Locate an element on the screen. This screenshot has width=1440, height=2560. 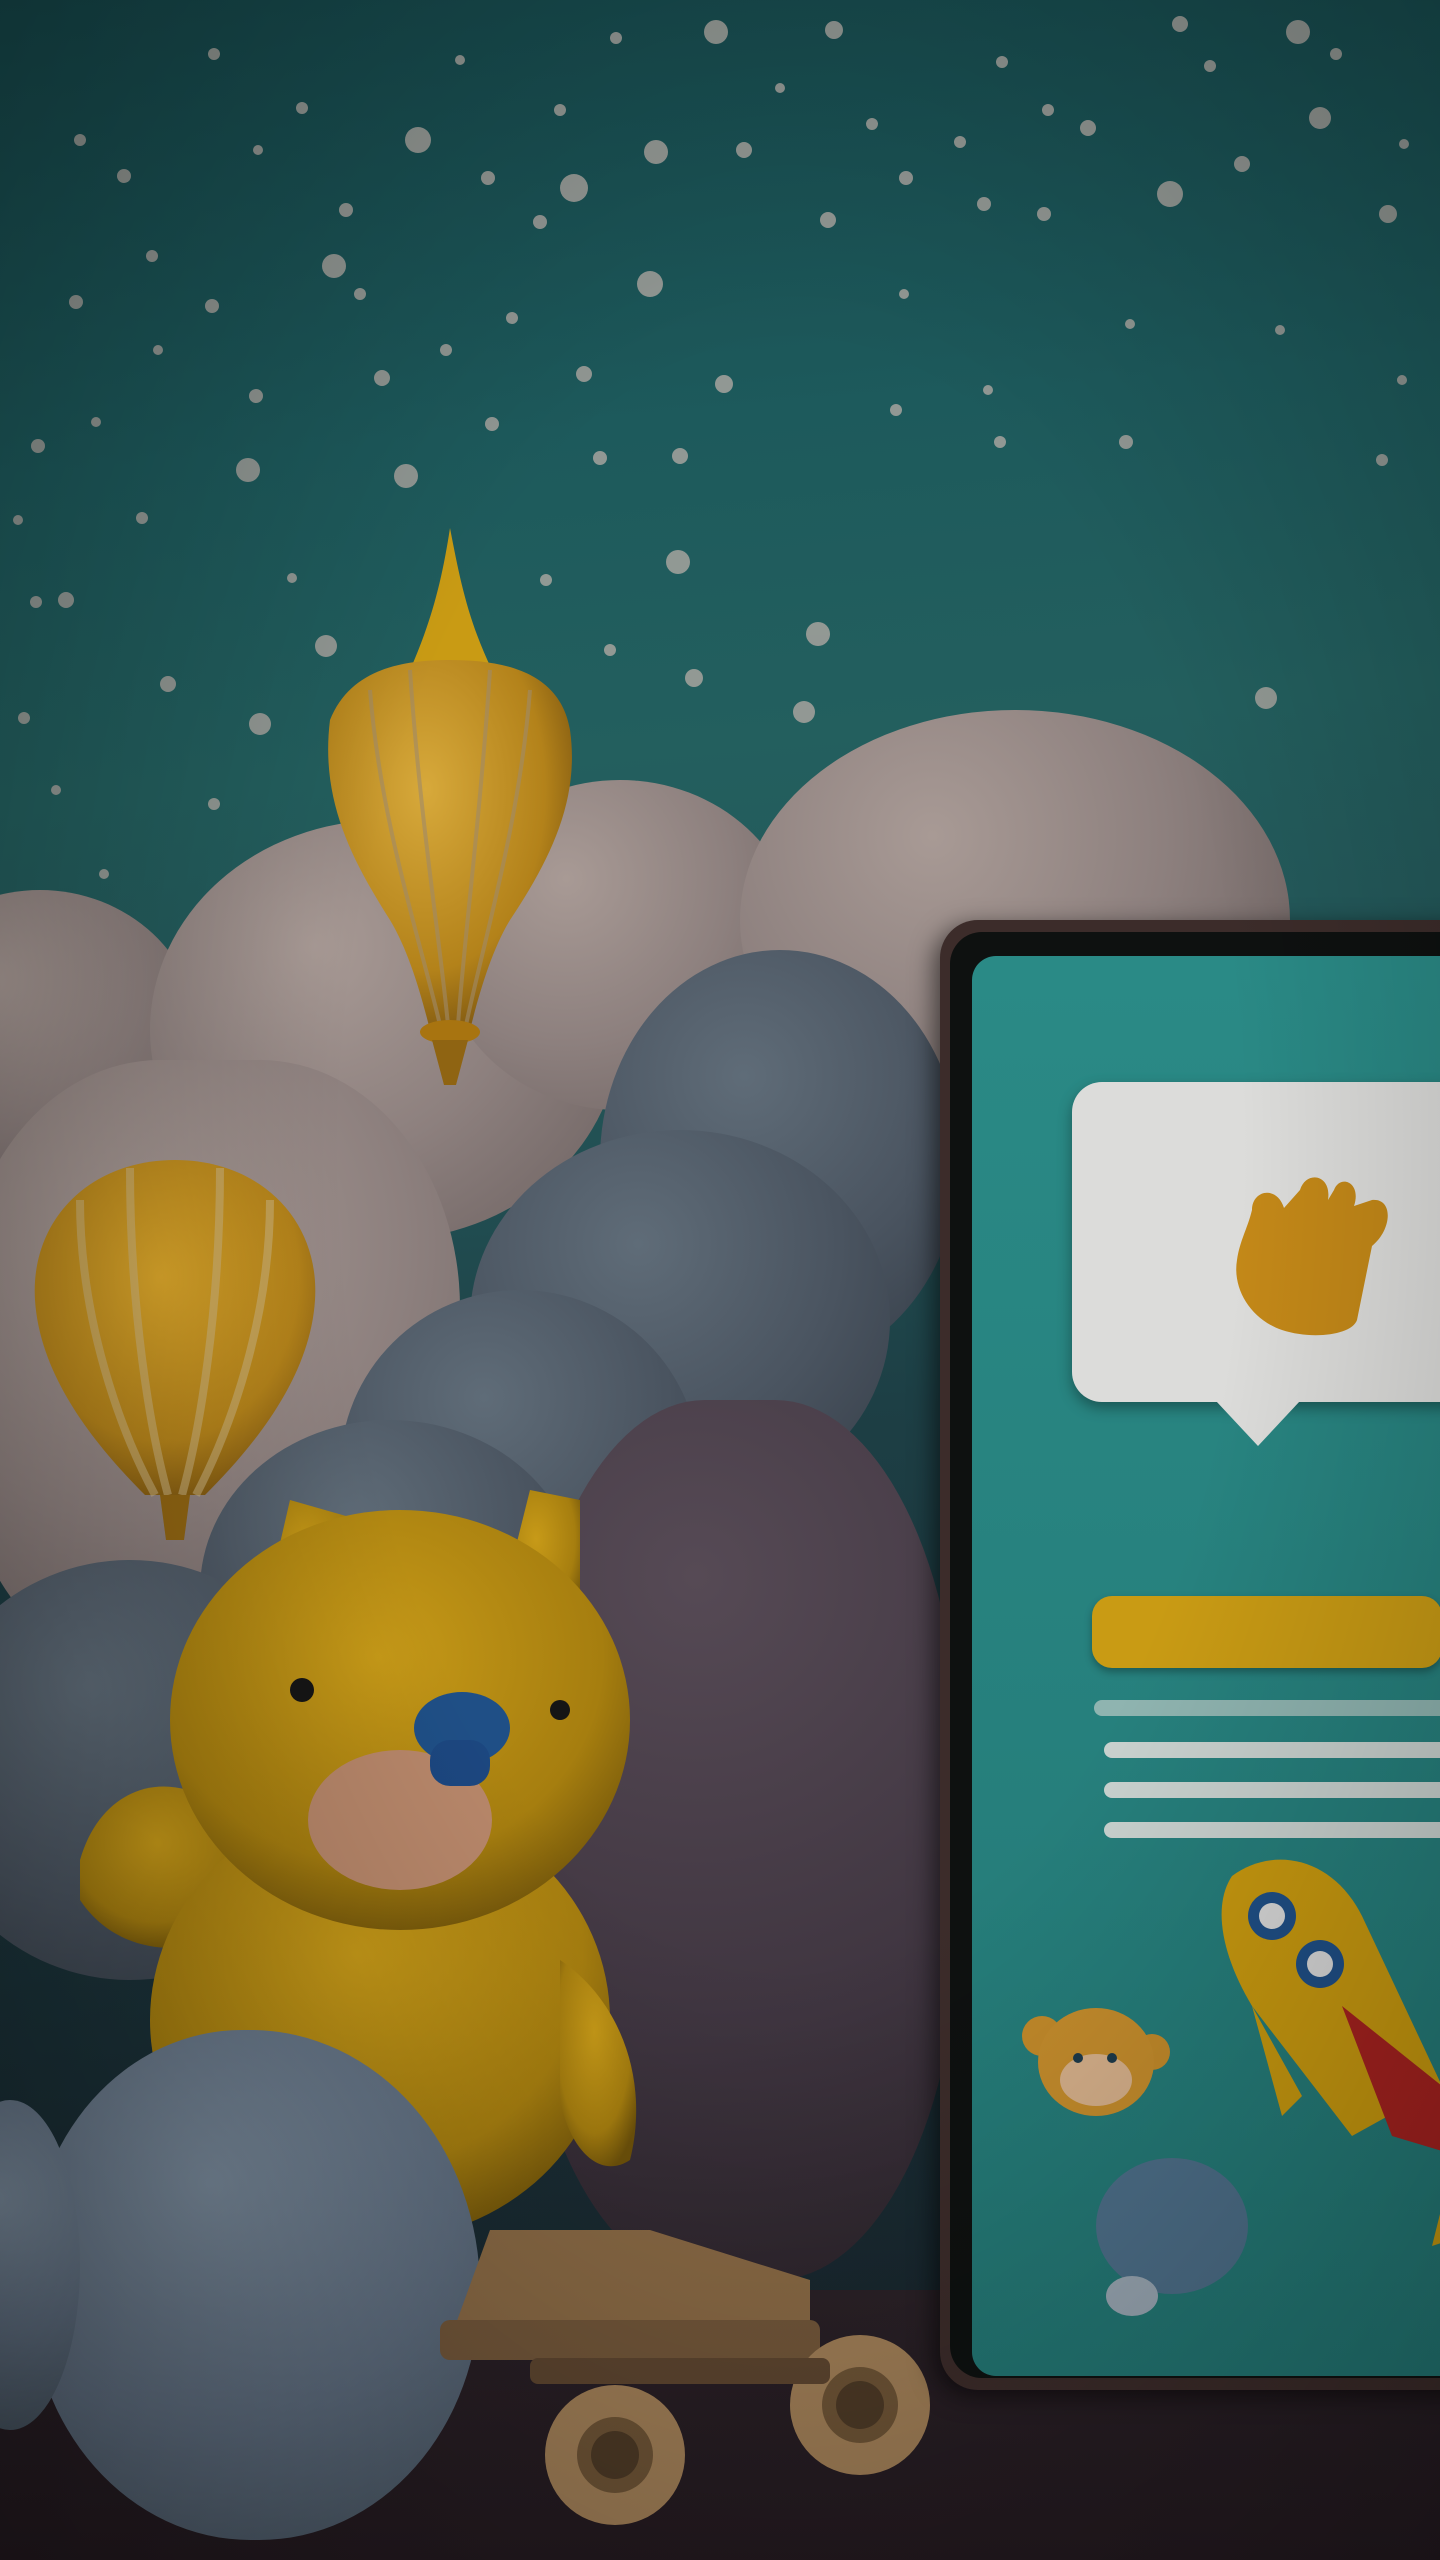
waving-hand-icon is located at coordinates (1312, 1256).